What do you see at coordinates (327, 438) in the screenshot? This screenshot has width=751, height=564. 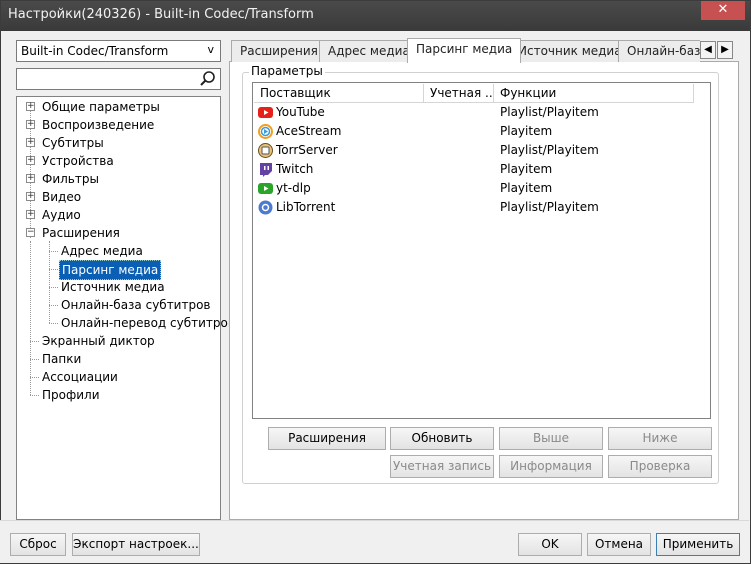 I see `extensions-button: Расширения` at bounding box center [327, 438].